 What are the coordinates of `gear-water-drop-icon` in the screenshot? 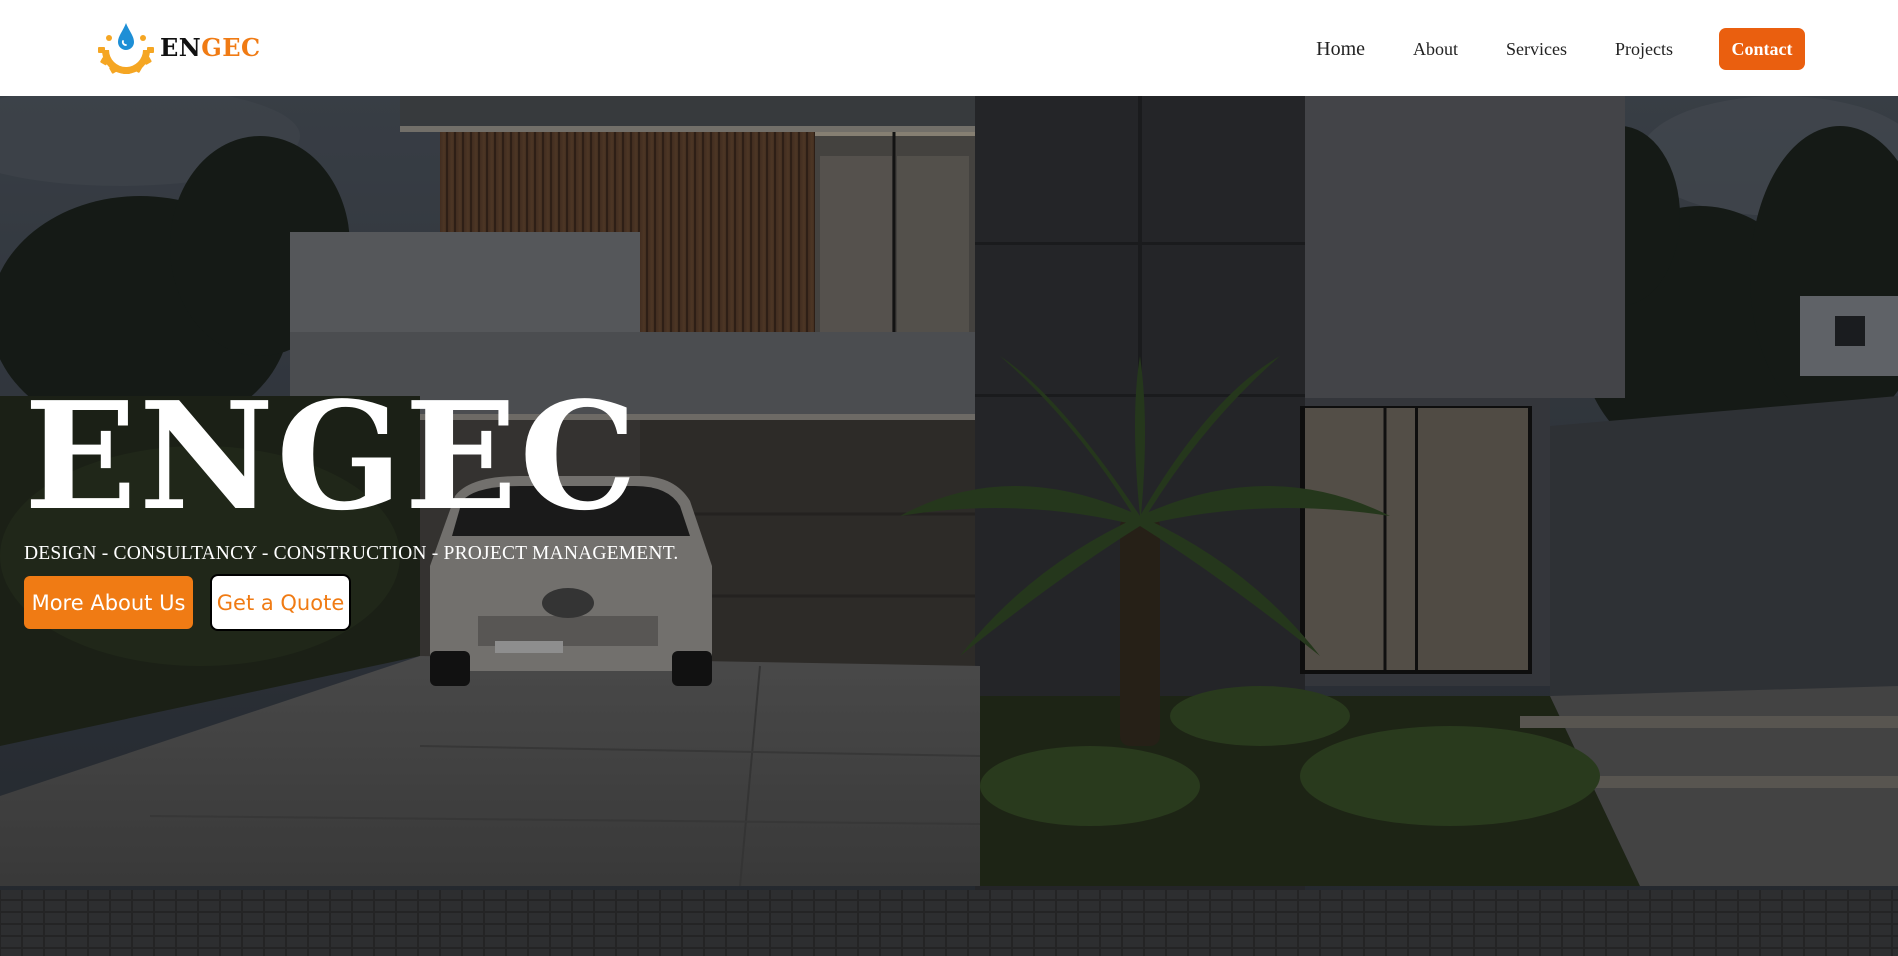 It's located at (126, 48).